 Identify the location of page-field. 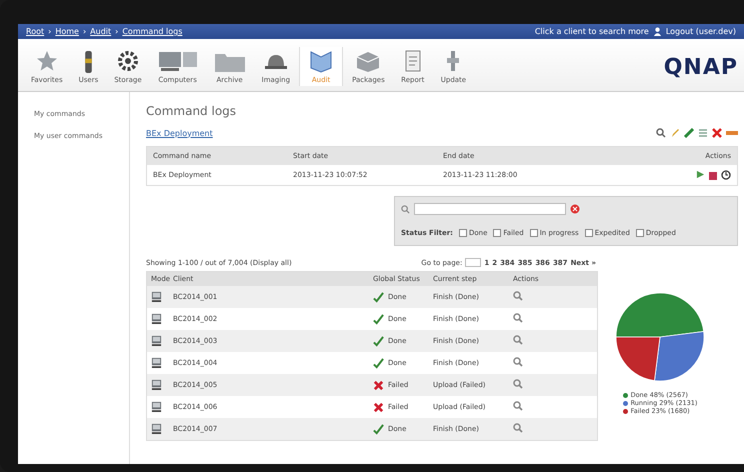
(473, 262).